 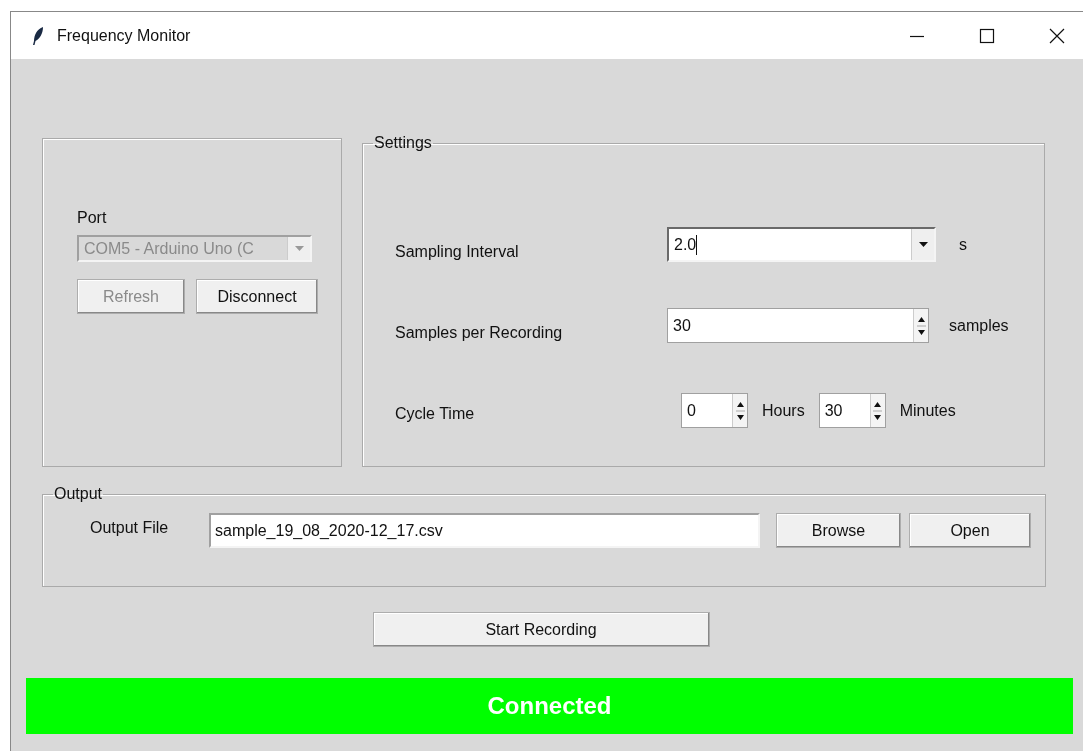 What do you see at coordinates (979, 325) in the screenshot?
I see `unit-label: samples` at bounding box center [979, 325].